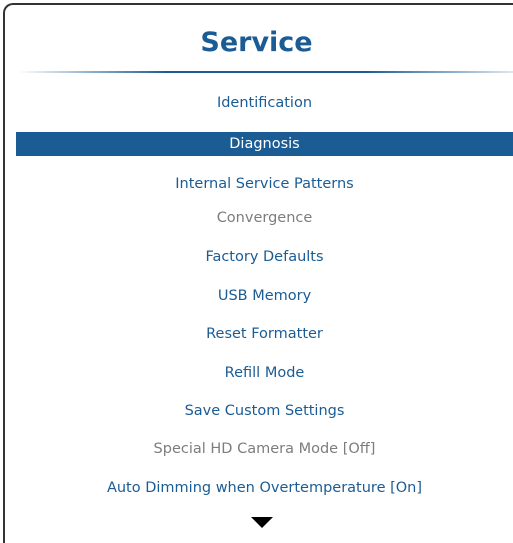 The width and height of the screenshot is (513, 543). I want to click on menu-item-diagnosis: Diagnosis, so click(264, 144).